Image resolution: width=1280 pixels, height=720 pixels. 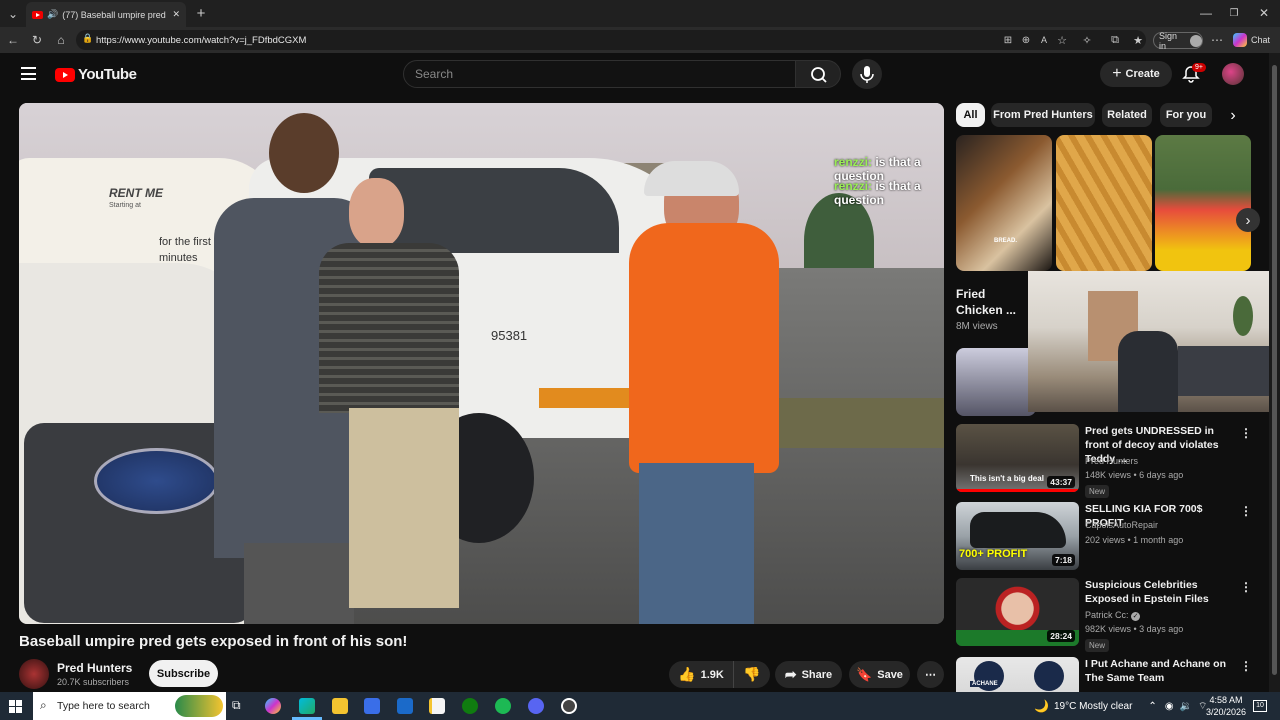 What do you see at coordinates (1256, 40) in the screenshot?
I see `copilot-chat-button: Chat` at bounding box center [1256, 40].